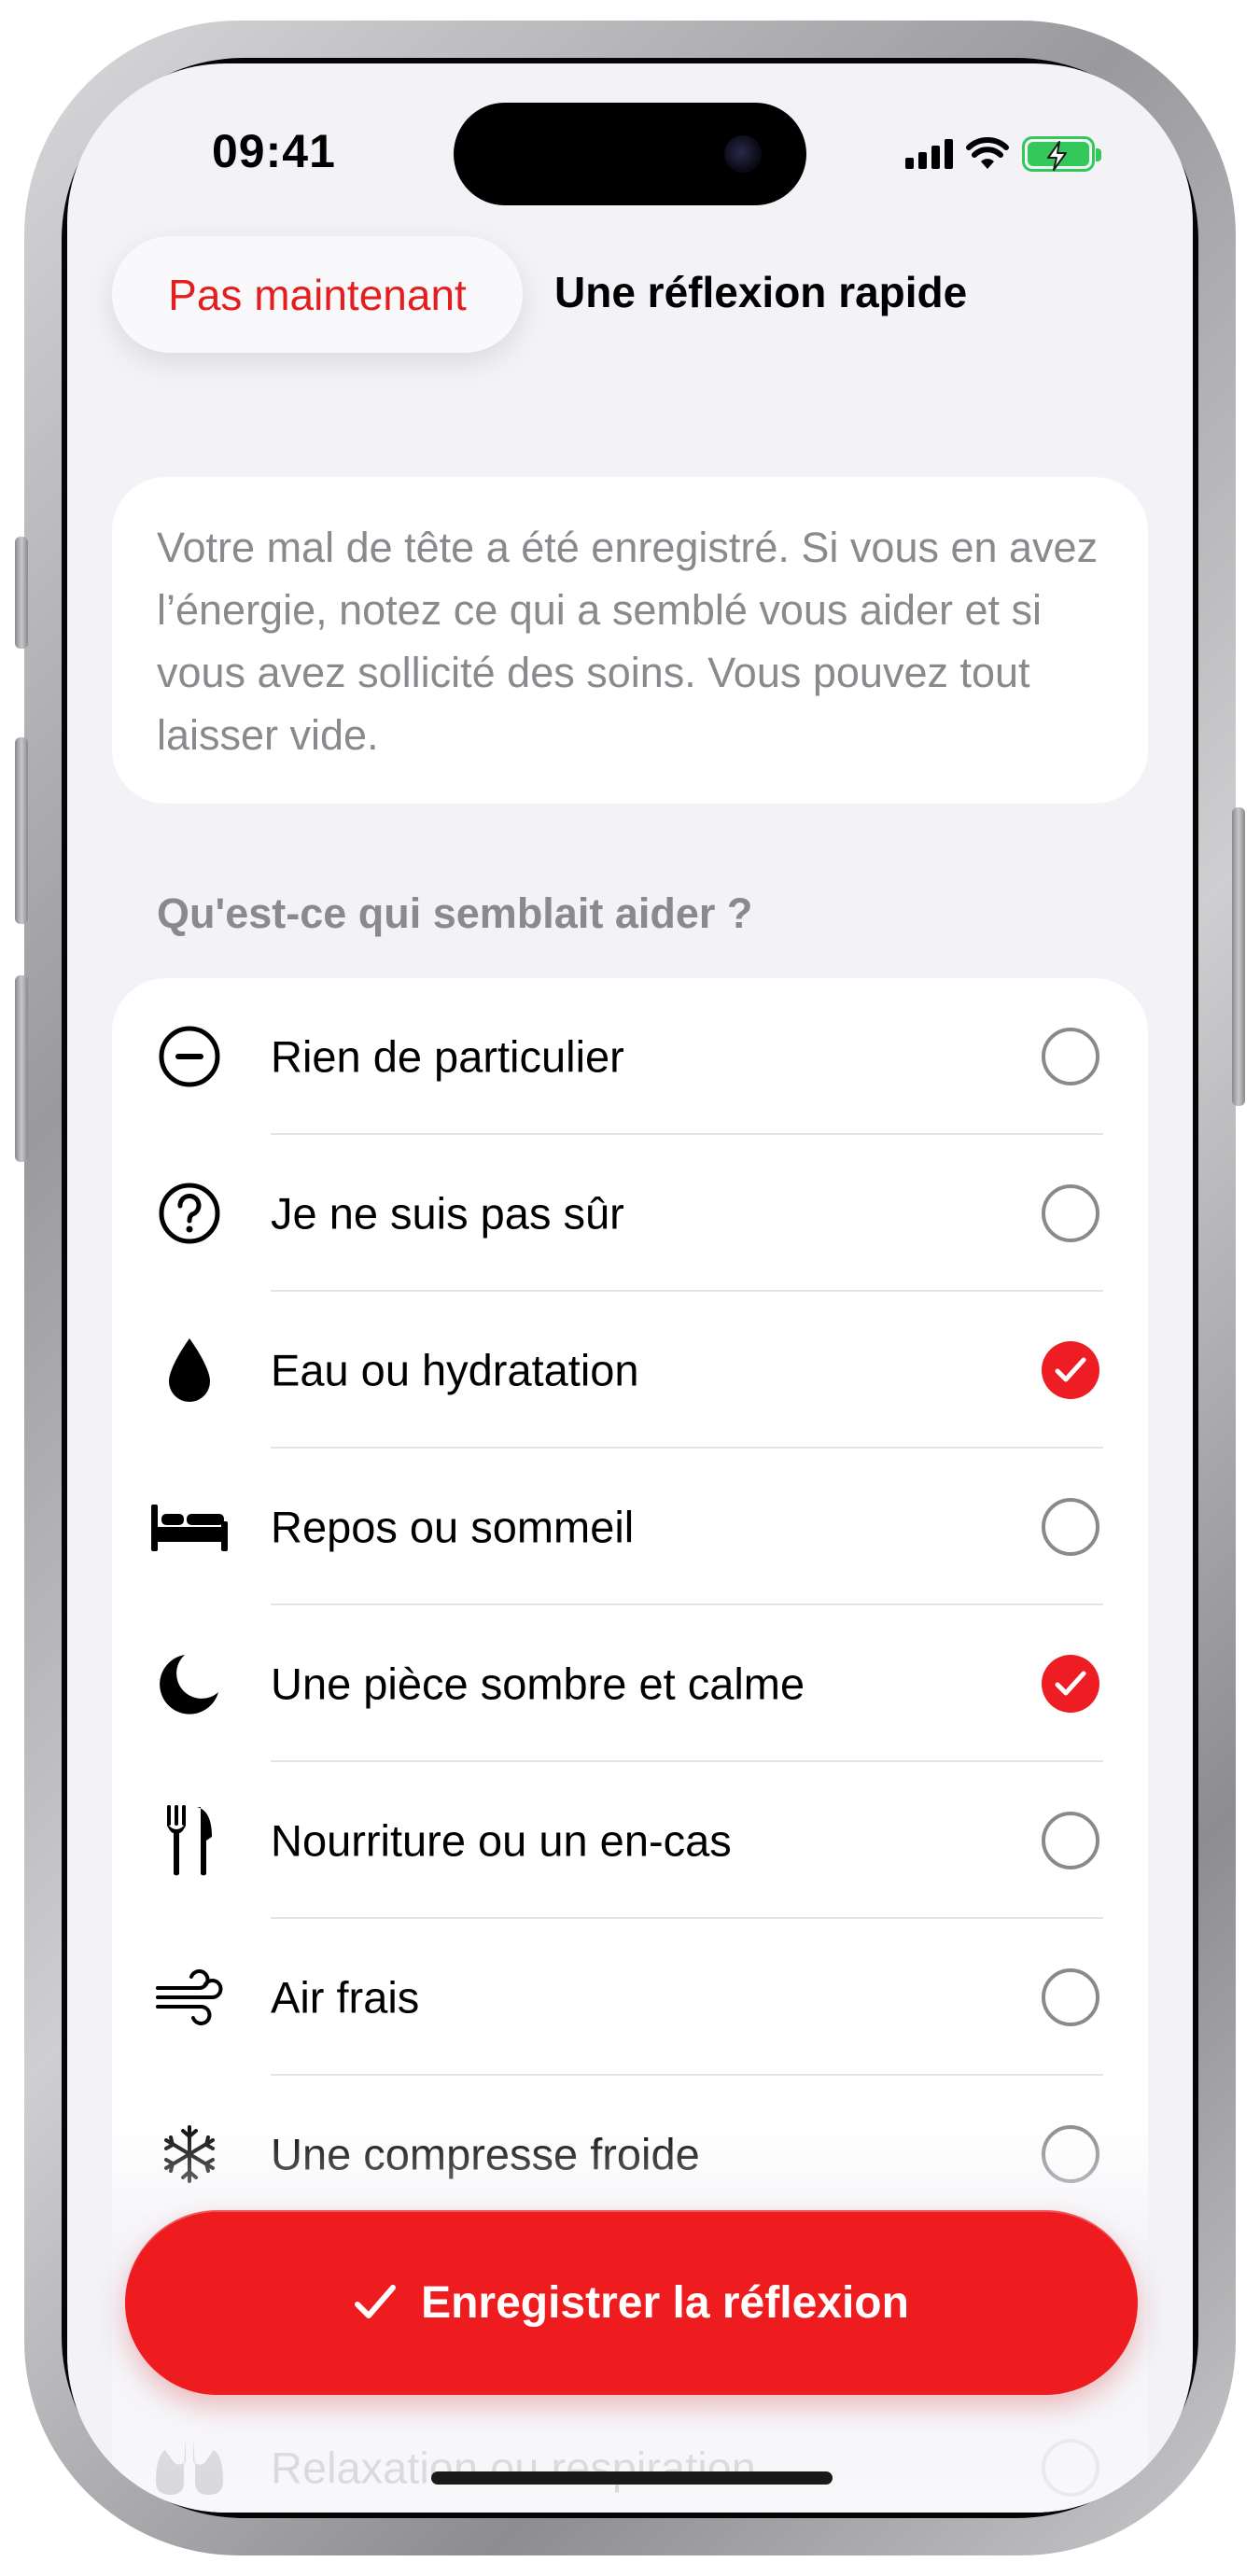 The image size is (1260, 2576). Describe the element at coordinates (455, 1370) in the screenshot. I see `option-label: Eau ou hydratation` at that location.